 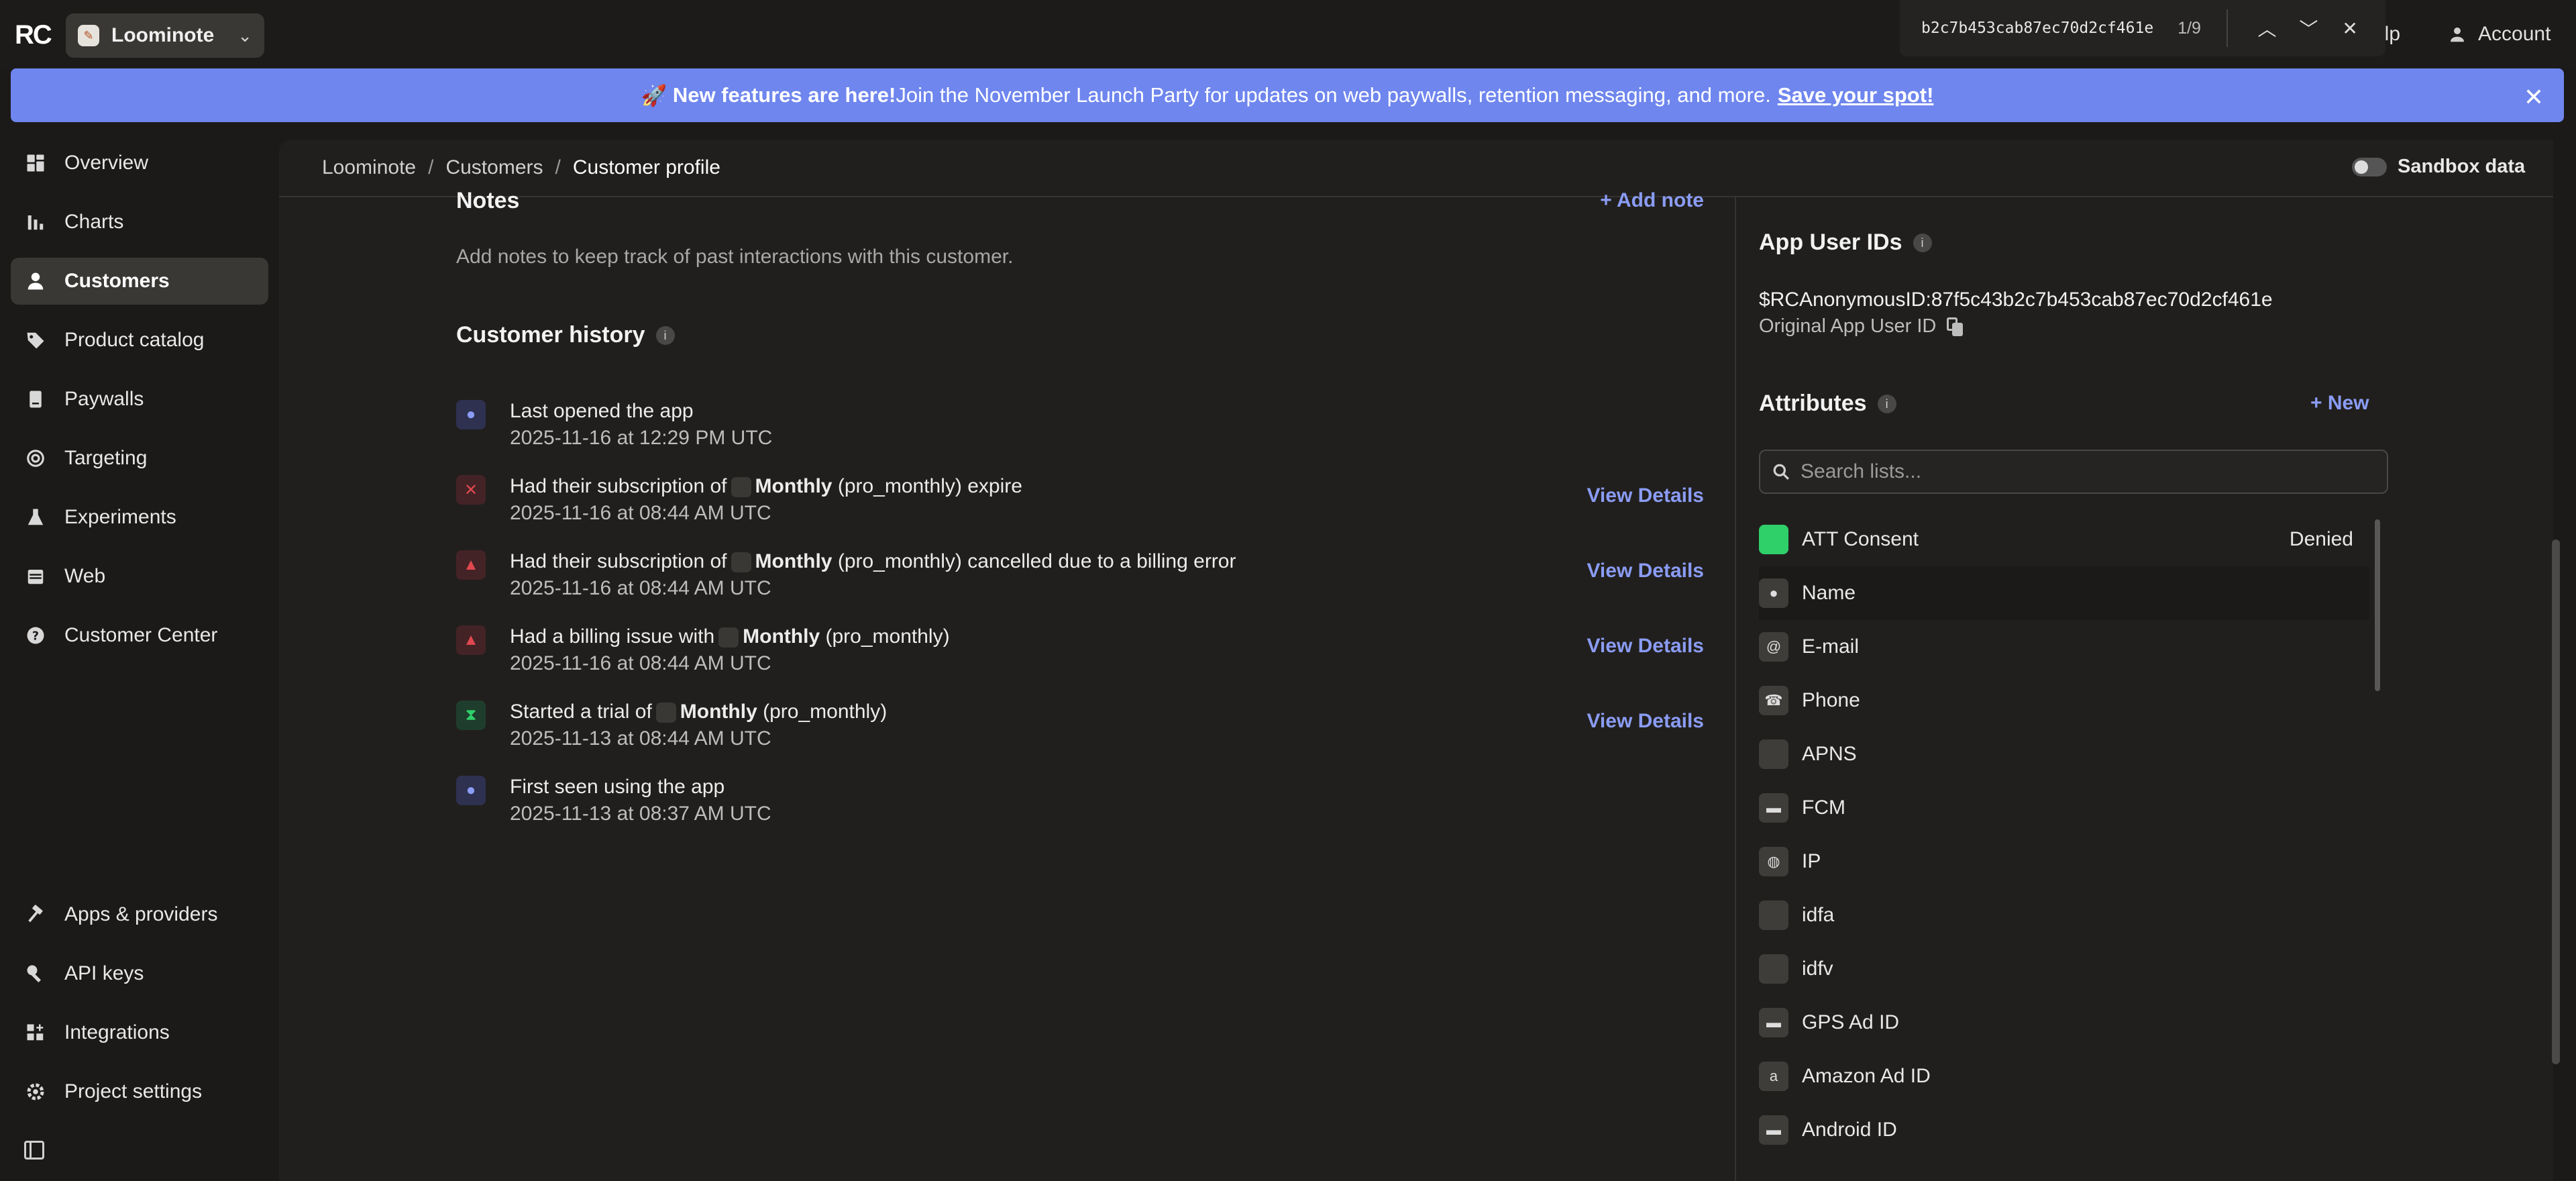 What do you see at coordinates (1856, 95) in the screenshot?
I see `banner-link: Save your spot!` at bounding box center [1856, 95].